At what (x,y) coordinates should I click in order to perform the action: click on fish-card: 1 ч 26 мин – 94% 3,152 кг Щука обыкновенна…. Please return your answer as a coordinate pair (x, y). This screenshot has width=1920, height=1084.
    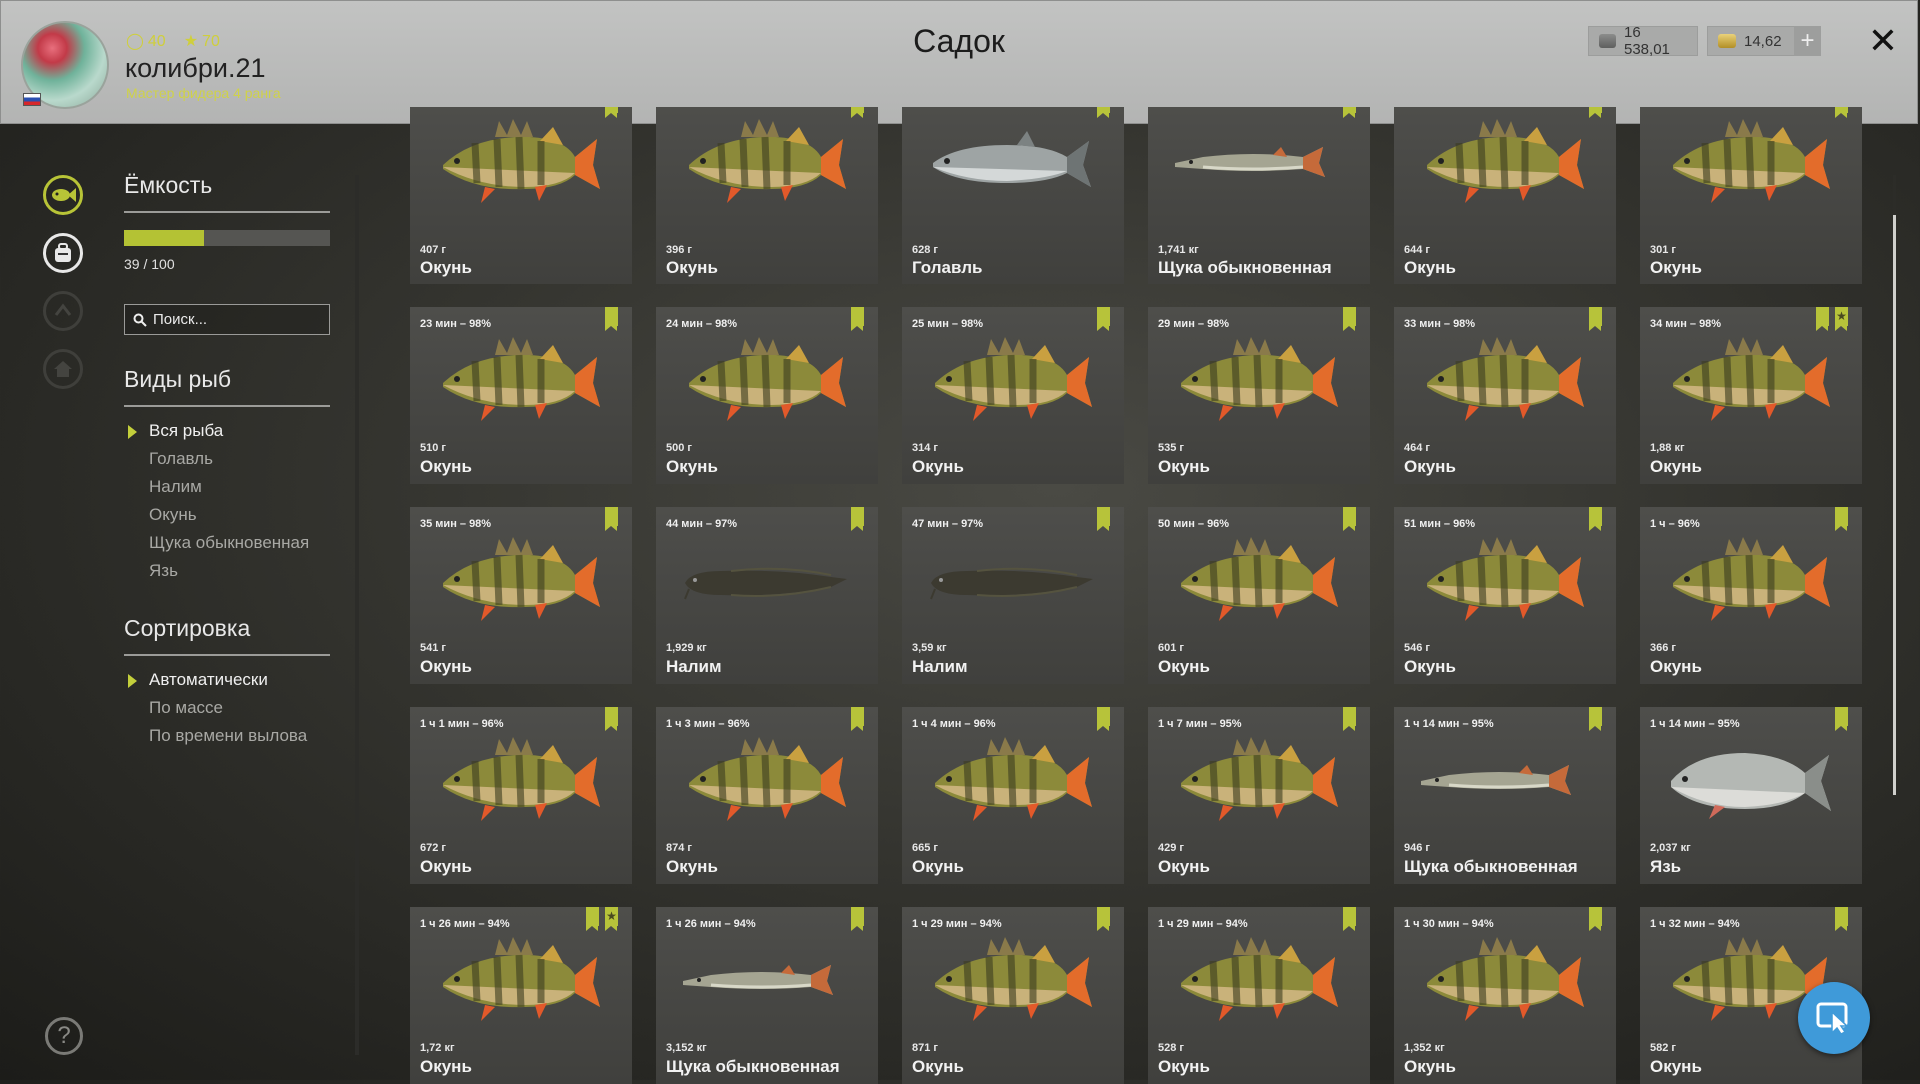
    Looking at the image, I should click on (767, 995).